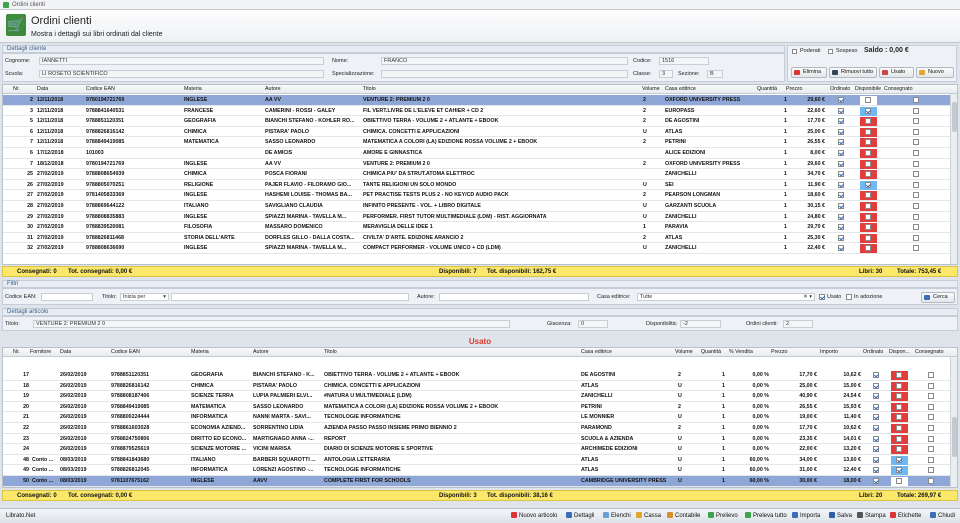 The height and width of the screenshot is (523, 960). I want to click on col-quantita: Quantità, so click(767, 89).